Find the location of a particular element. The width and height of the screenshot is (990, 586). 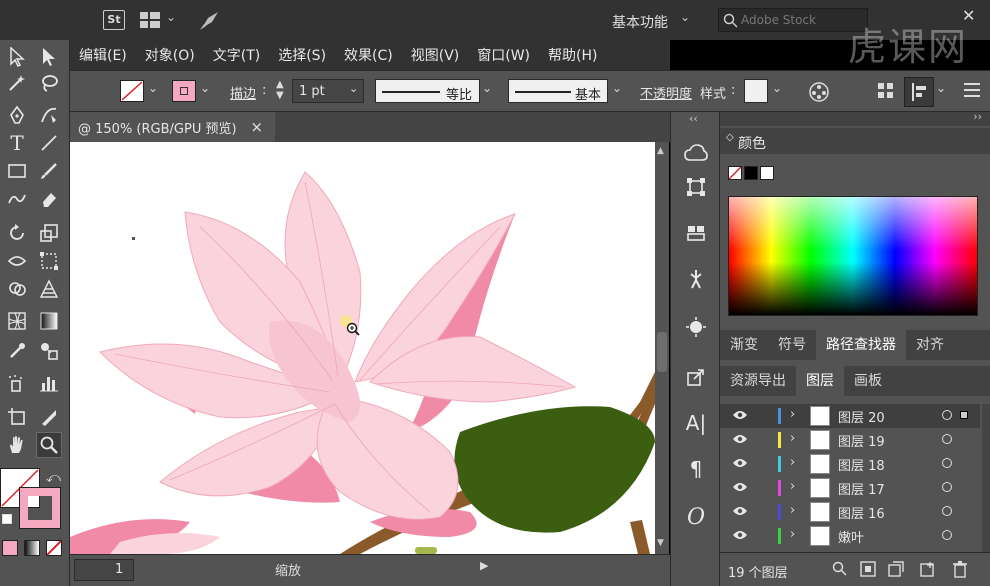

asset-export-icon is located at coordinates (696, 377).